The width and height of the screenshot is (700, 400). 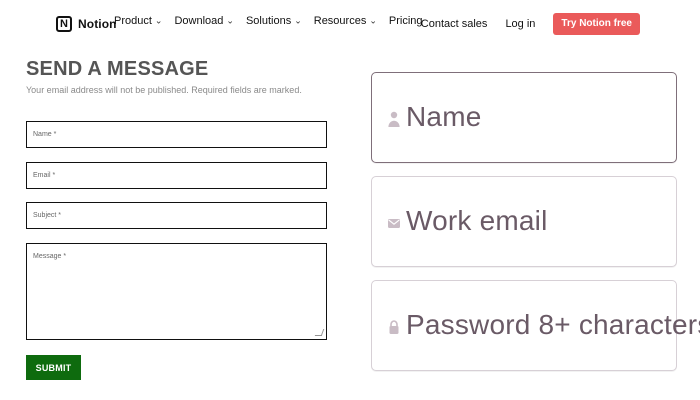 What do you see at coordinates (176, 134) in the screenshot?
I see `name-field: Name *` at bounding box center [176, 134].